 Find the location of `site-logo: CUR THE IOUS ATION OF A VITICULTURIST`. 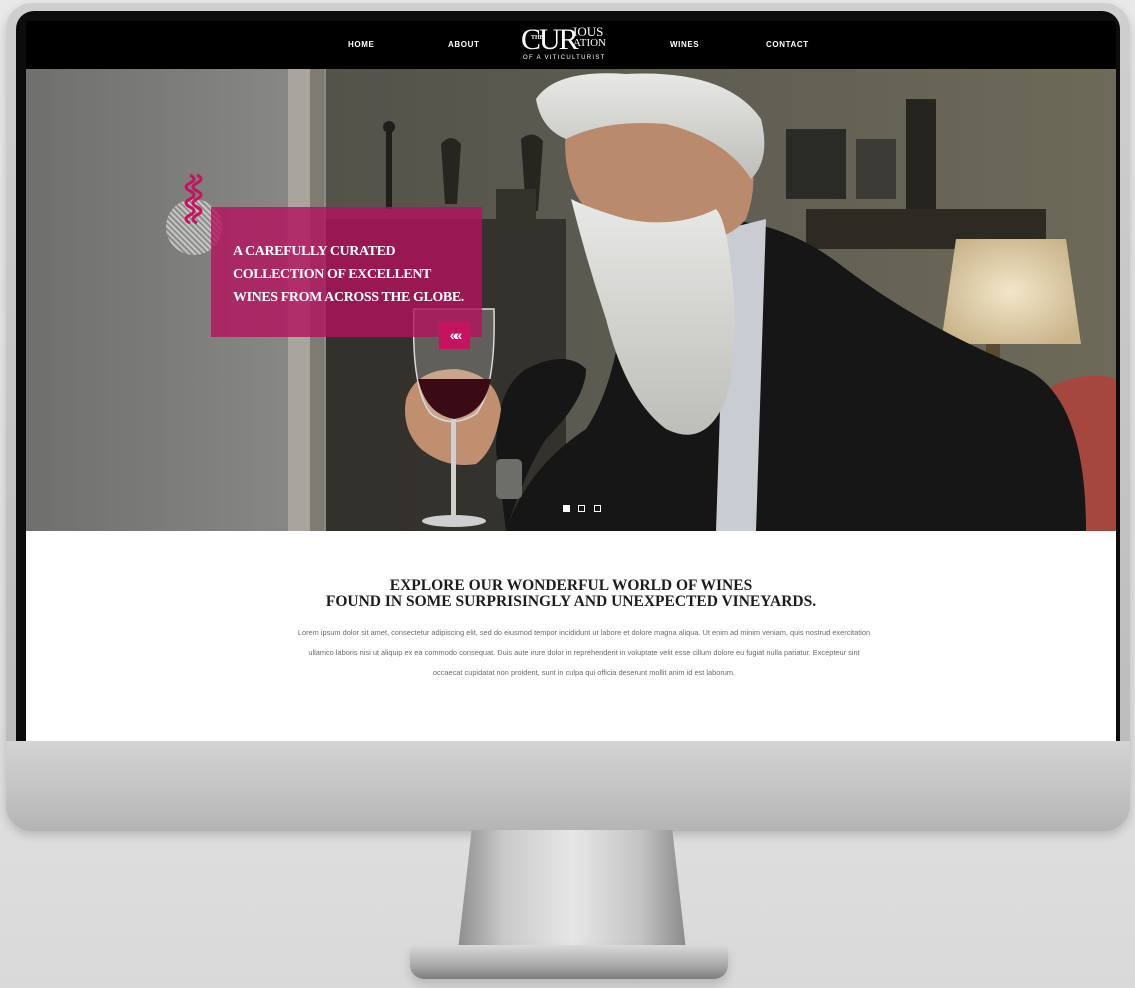

site-logo: CUR THE IOUS ATION OF A VITICULTURIST is located at coordinates (577, 45).